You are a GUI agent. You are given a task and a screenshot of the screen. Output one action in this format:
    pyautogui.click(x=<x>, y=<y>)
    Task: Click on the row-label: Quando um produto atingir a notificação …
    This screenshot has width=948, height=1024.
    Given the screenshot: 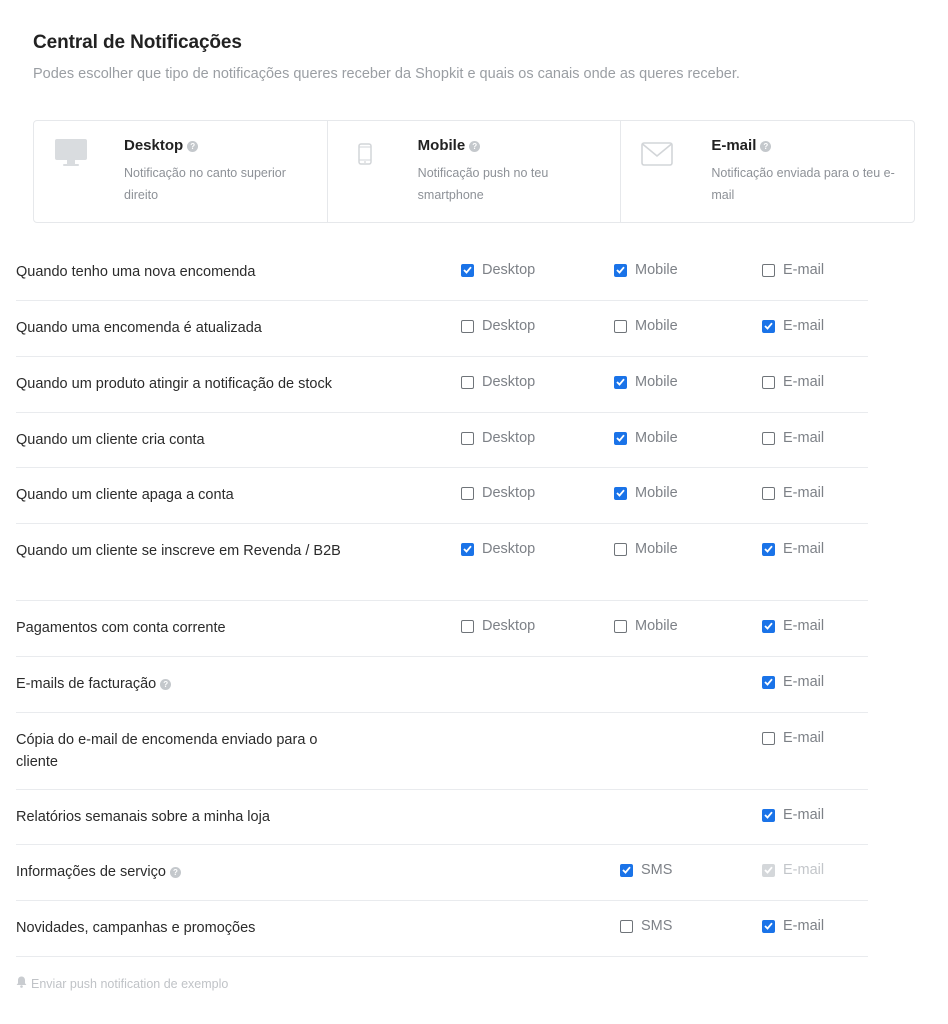 What is the action you would take?
    pyautogui.click(x=186, y=384)
    